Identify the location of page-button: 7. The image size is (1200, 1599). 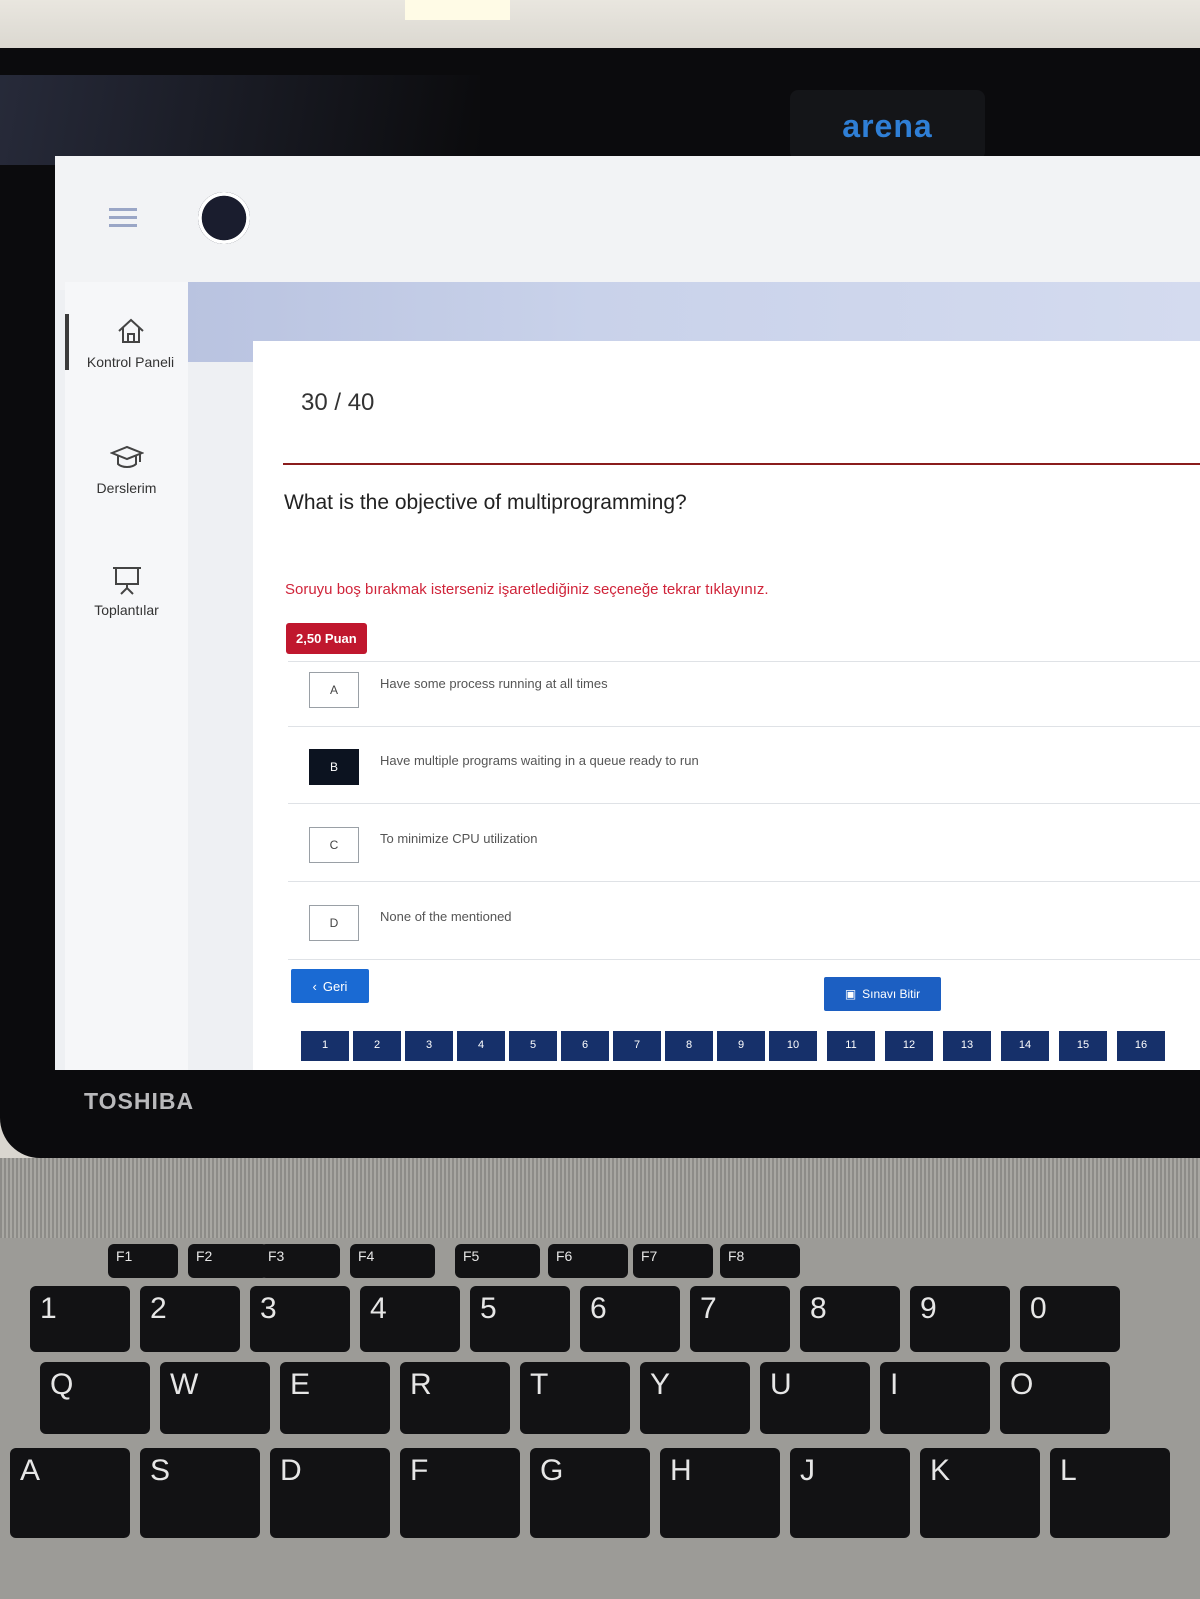
(637, 1046).